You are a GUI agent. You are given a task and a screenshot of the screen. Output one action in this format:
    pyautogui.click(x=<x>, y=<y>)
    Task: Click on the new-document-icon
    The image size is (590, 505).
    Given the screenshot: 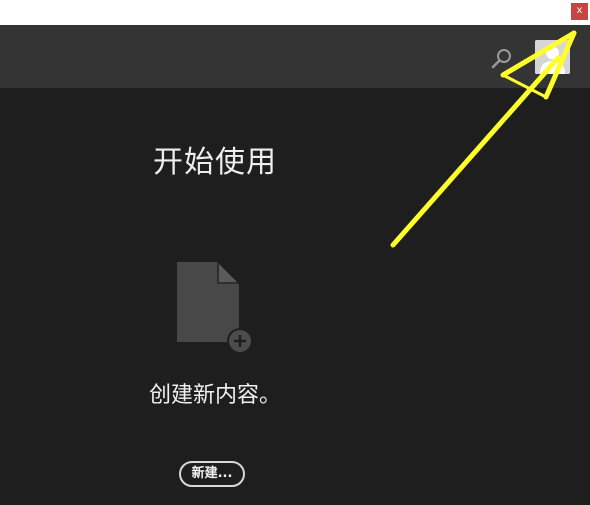 What is the action you would take?
    pyautogui.click(x=215, y=309)
    